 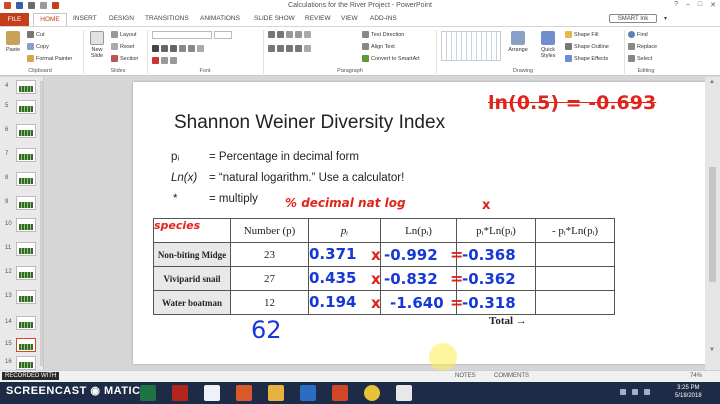 What do you see at coordinates (50, 19) in the screenshot?
I see `tab-home: HOME` at bounding box center [50, 19].